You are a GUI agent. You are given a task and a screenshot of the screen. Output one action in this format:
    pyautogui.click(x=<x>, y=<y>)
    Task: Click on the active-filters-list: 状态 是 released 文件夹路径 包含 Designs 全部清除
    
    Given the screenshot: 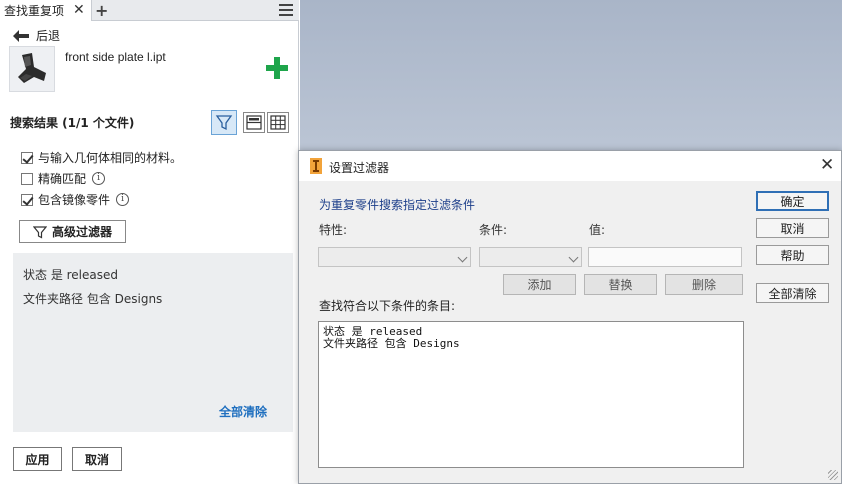 What is the action you would take?
    pyautogui.click(x=153, y=342)
    